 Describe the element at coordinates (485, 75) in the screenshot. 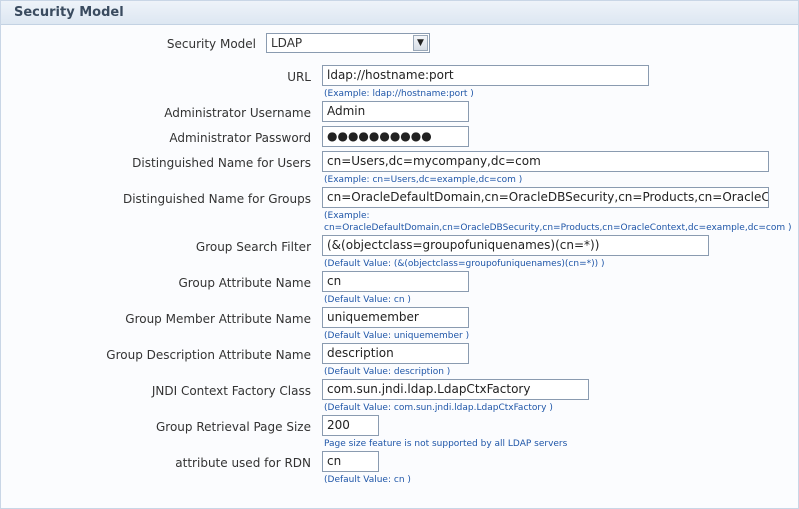

I see `url-input: ldap://hostname:port` at that location.